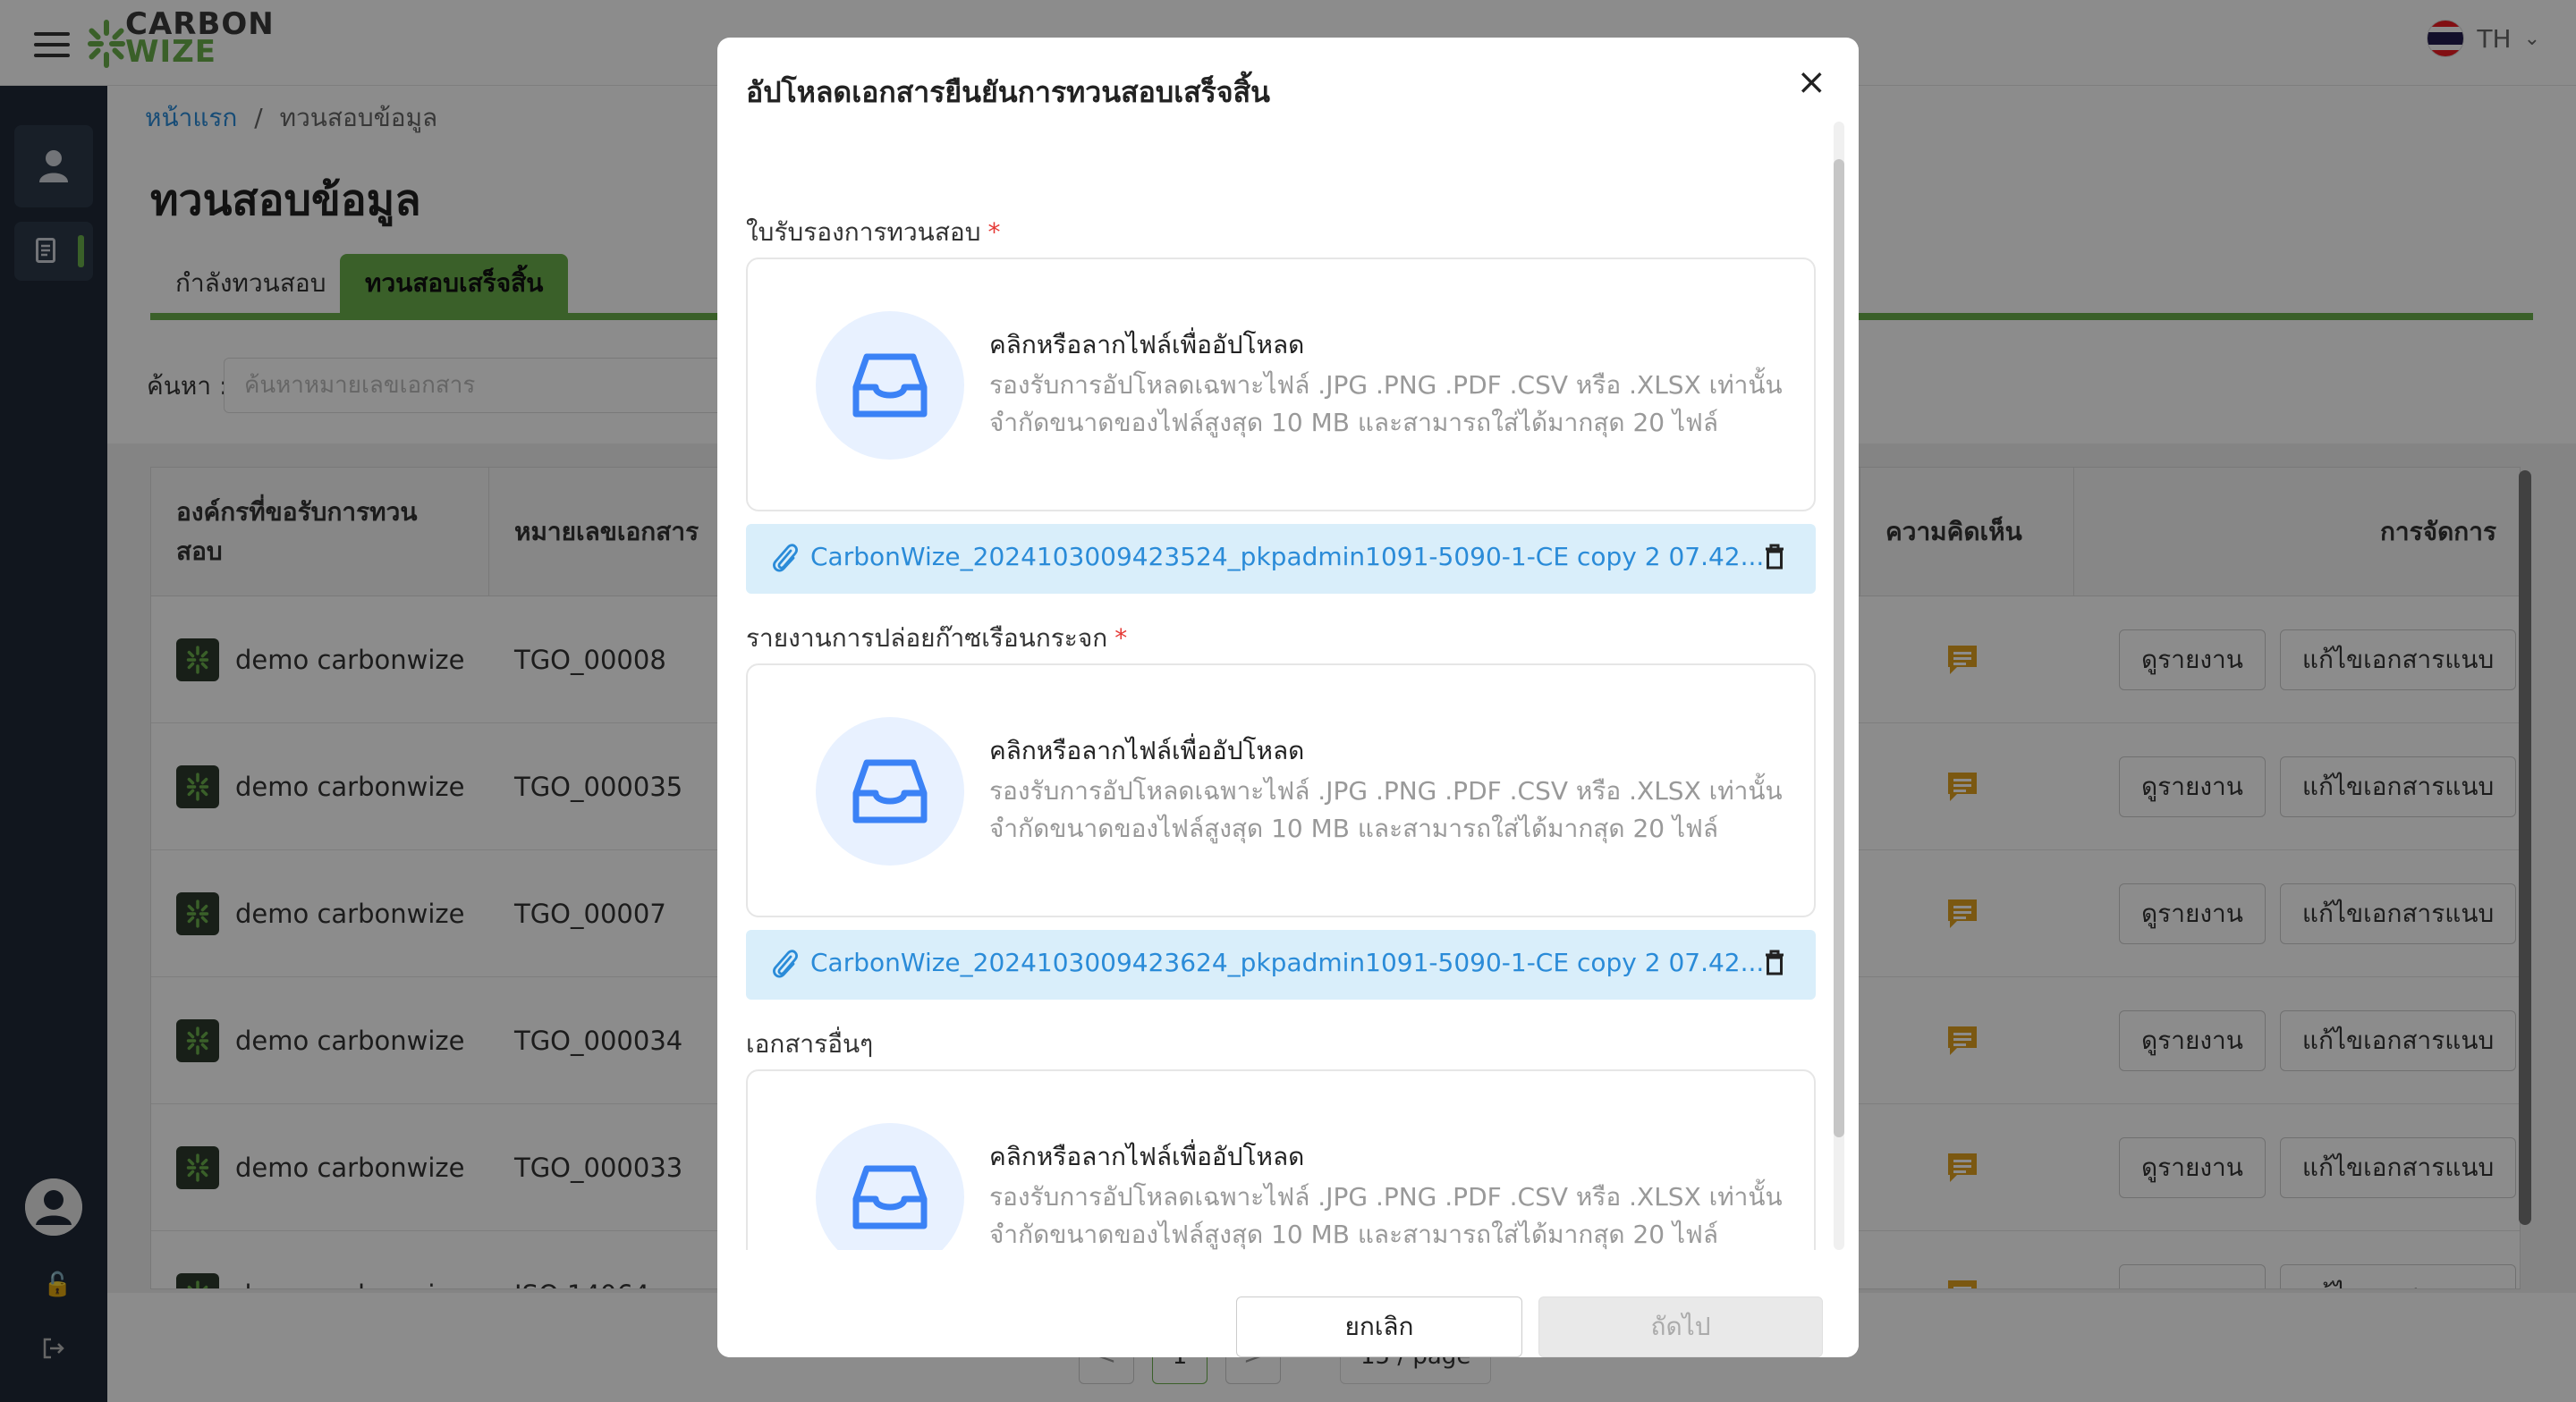 The width and height of the screenshot is (2576, 1402). I want to click on modal-scrollbar, so click(1839, 686).